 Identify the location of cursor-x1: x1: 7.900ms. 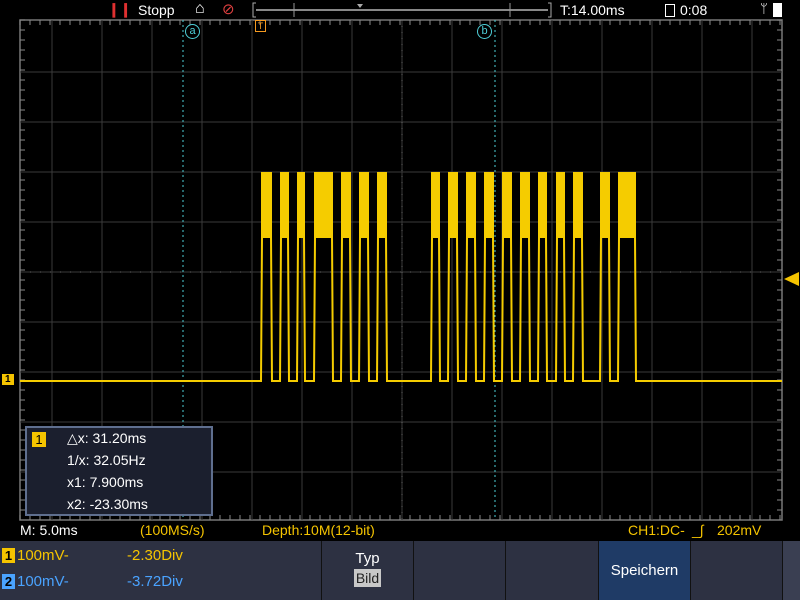
(105, 482).